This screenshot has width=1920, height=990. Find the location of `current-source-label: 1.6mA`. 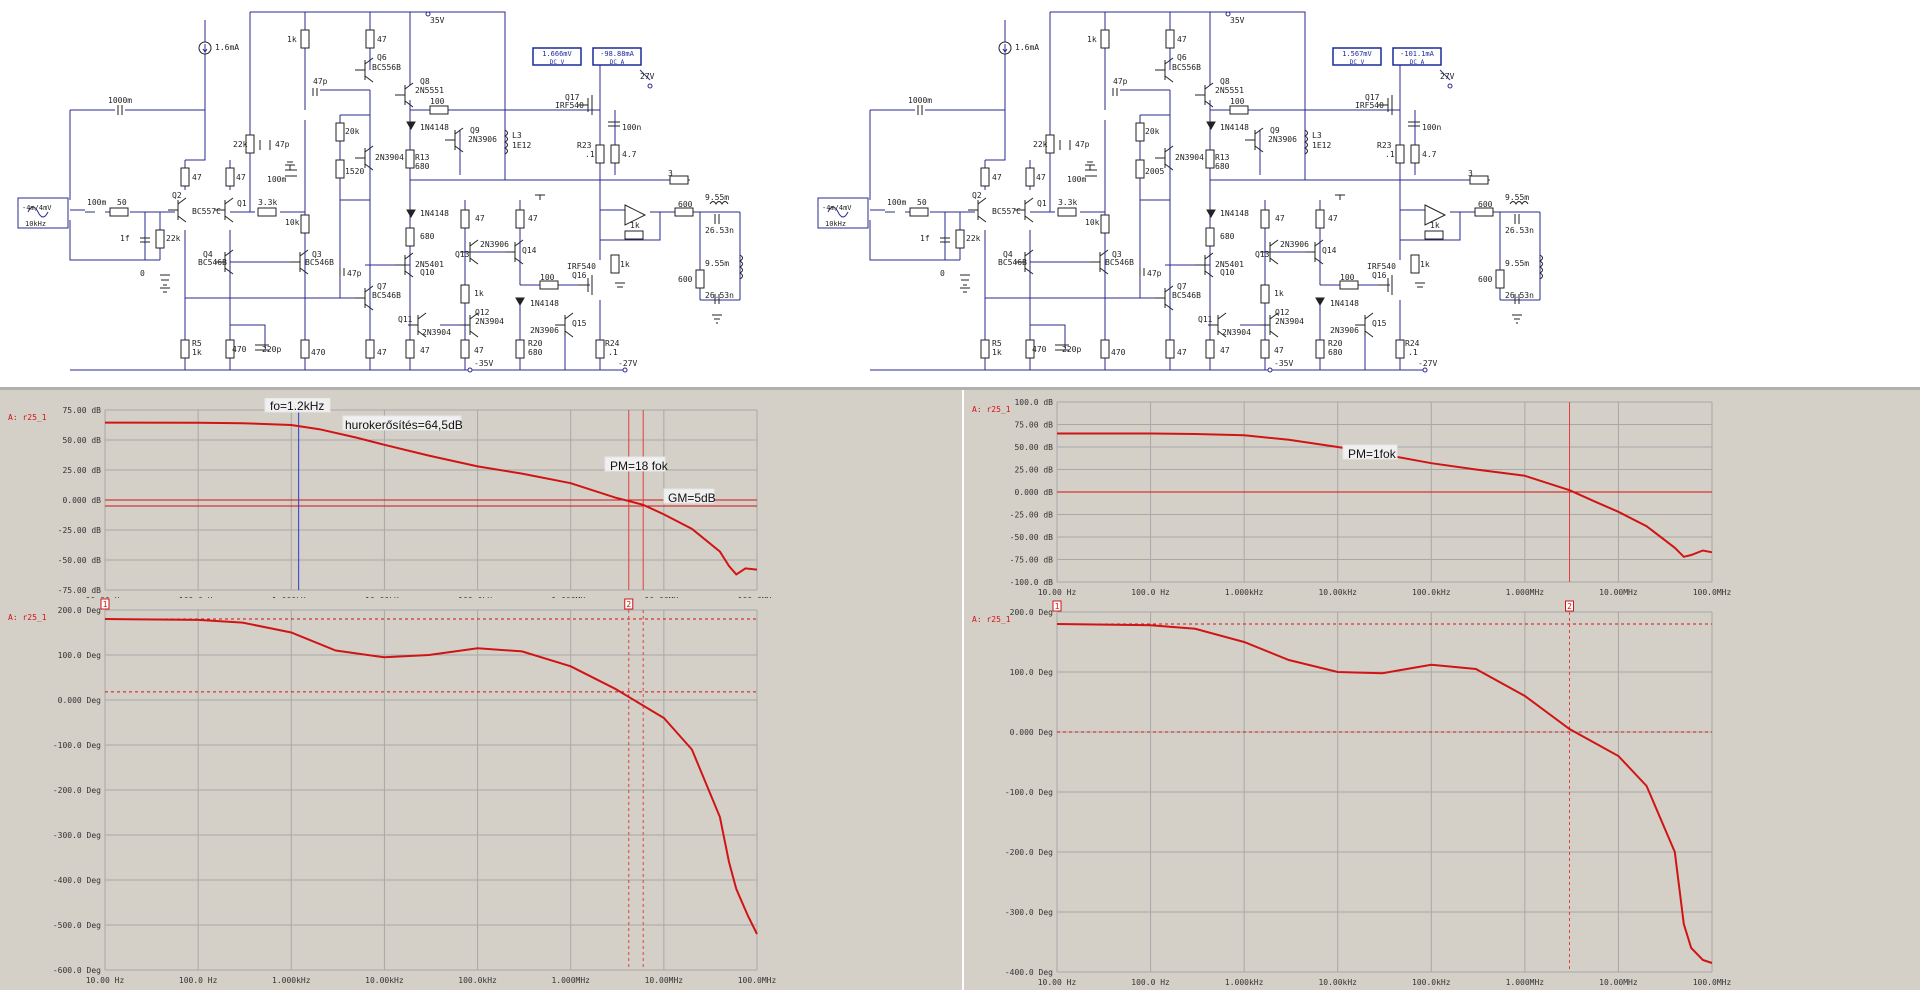

current-source-label: 1.6mA is located at coordinates (1027, 47).